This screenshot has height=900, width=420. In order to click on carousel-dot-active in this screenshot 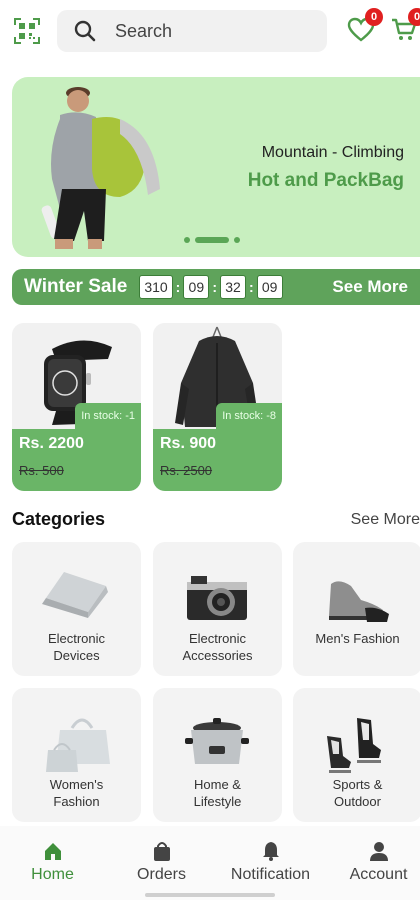, I will do `click(212, 240)`.